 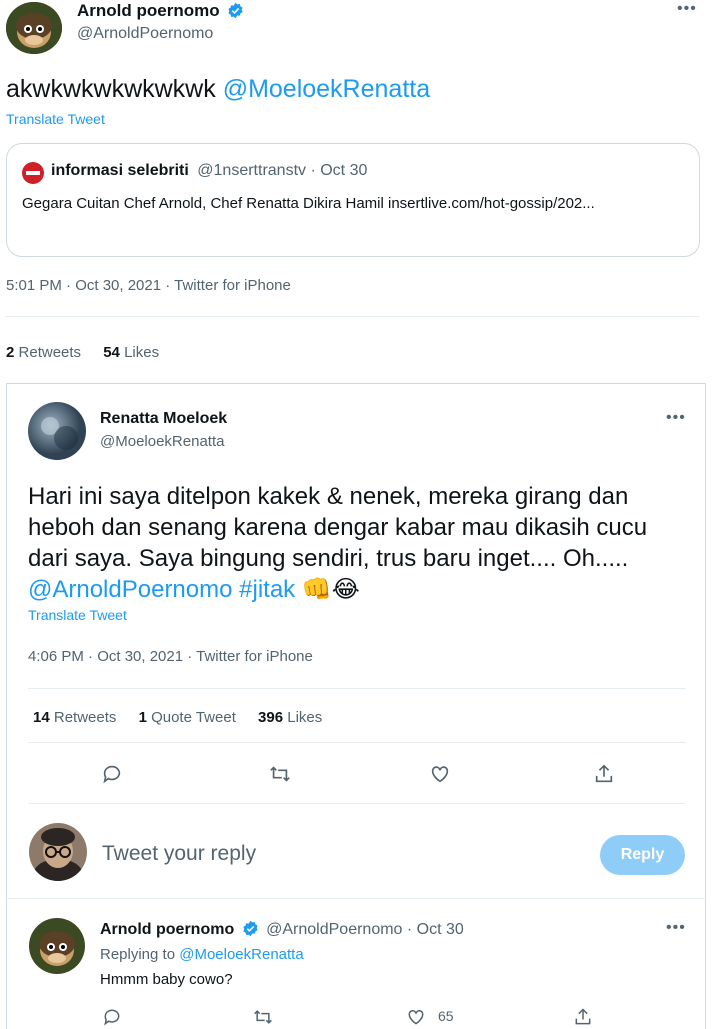 I want to click on reply-meta: @ArnoldPoernomo · Oct 30, so click(x=365, y=929).